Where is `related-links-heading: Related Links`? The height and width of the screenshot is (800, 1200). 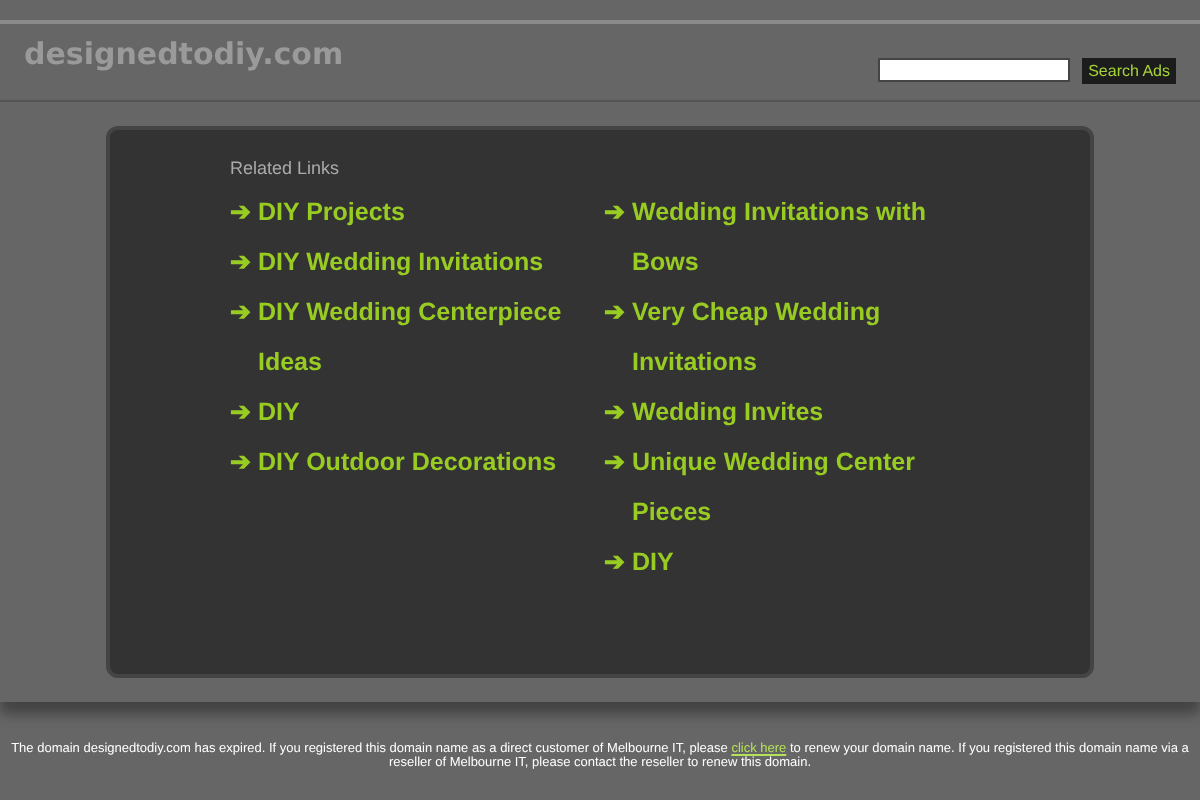 related-links-heading: Related Links is located at coordinates (285, 169).